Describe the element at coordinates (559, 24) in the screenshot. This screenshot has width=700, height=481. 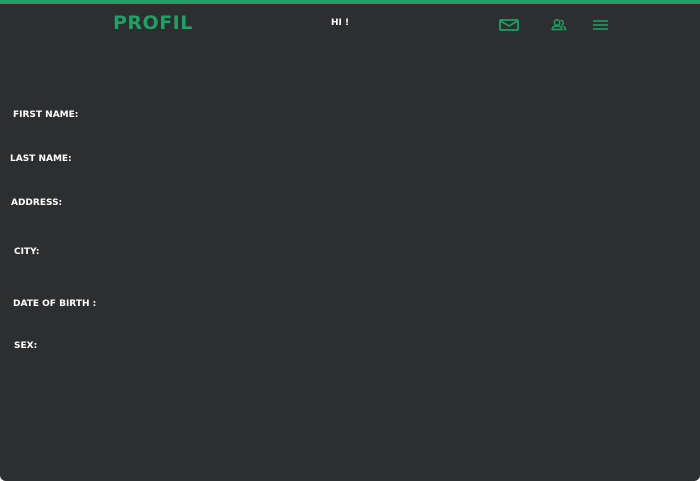
I see `user-icon` at that location.